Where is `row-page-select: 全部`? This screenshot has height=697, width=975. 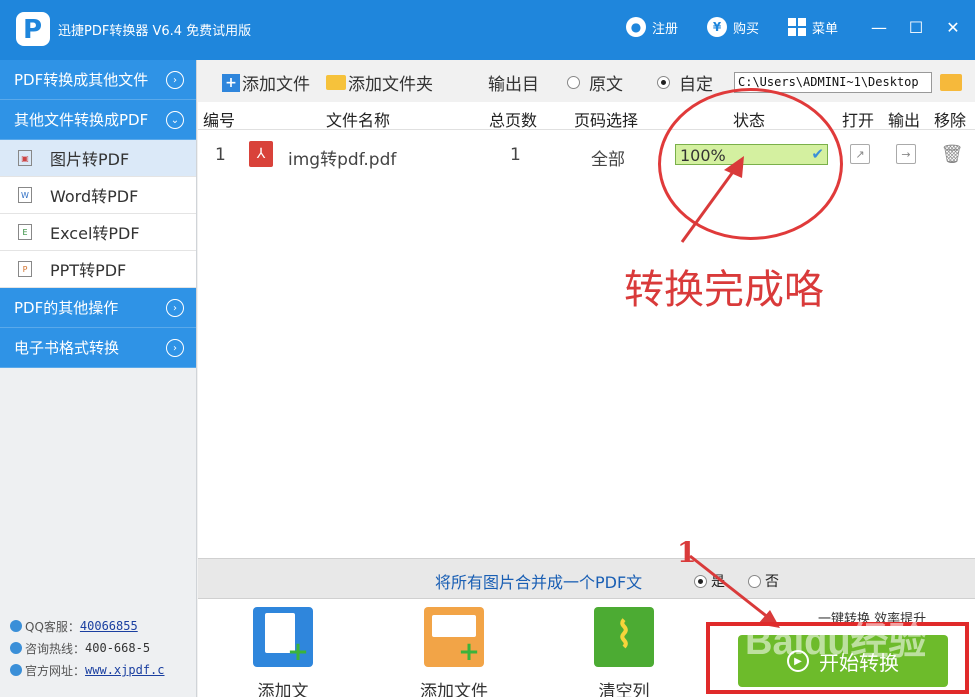
row-page-select: 全部 is located at coordinates (608, 157).